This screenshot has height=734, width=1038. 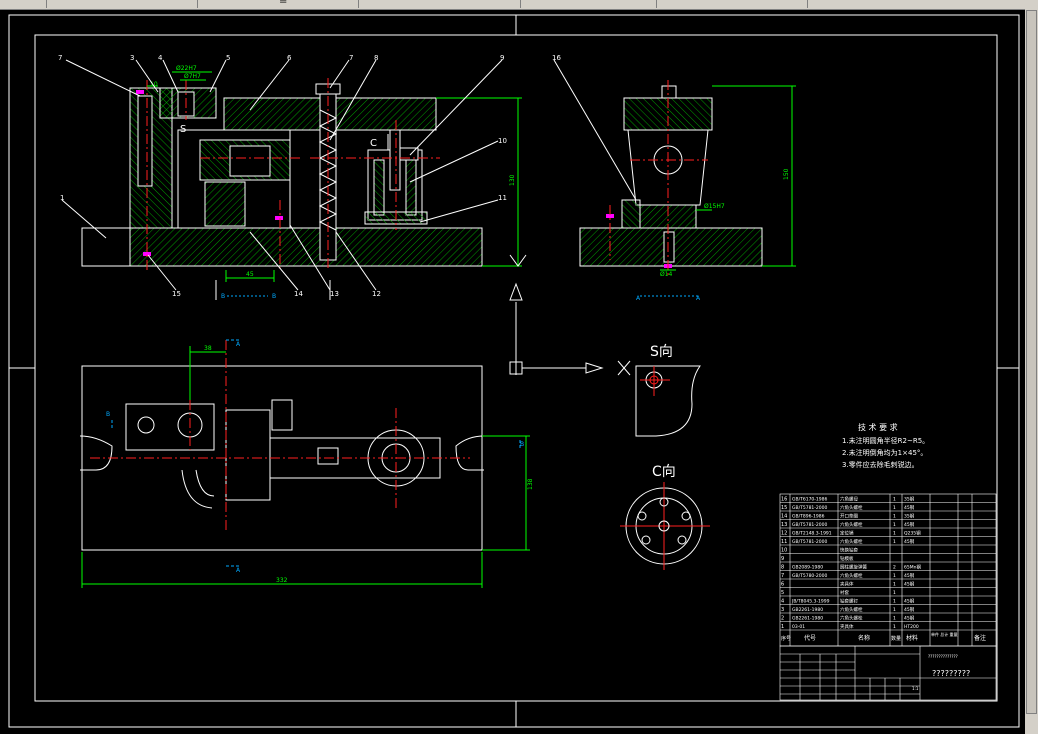 I want to click on tech-req-item-3: 3.零件应去除毛刺锐边。, so click(x=880, y=464).